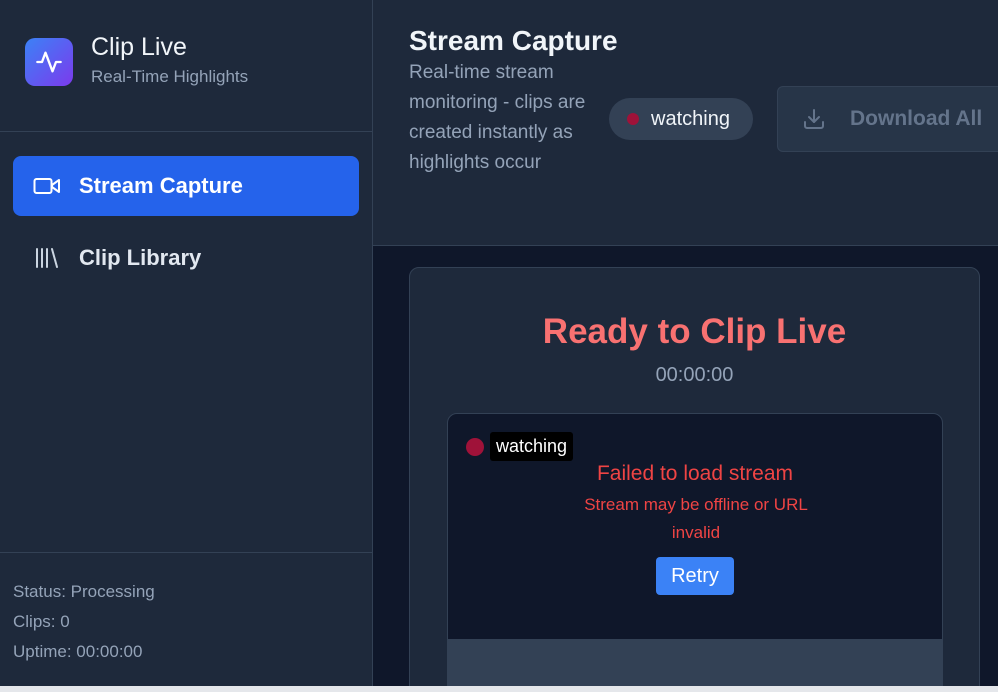 The image size is (998, 692). I want to click on uptime-text: Uptime: 00:00:00, so click(78, 651).